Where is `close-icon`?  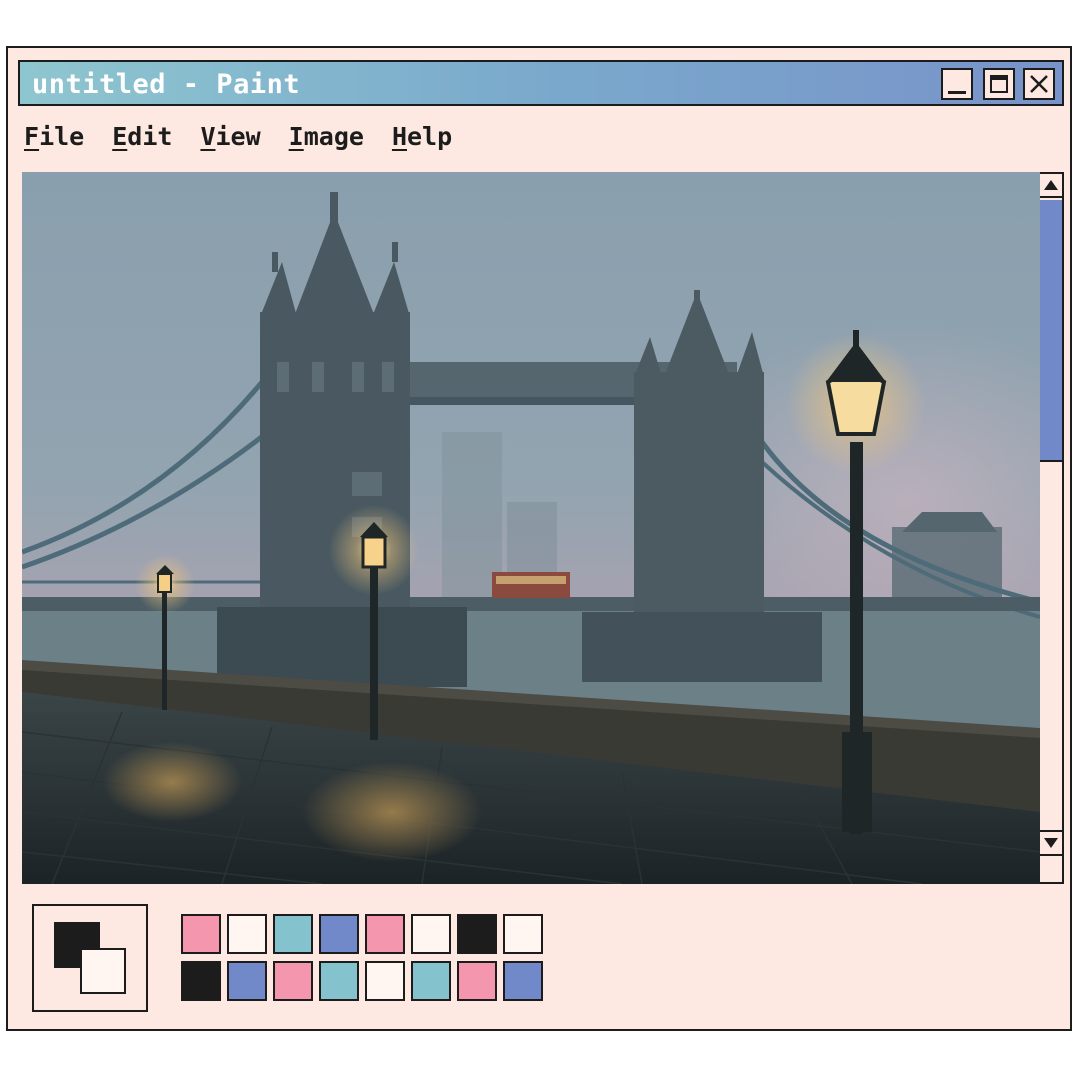 close-icon is located at coordinates (1039, 84).